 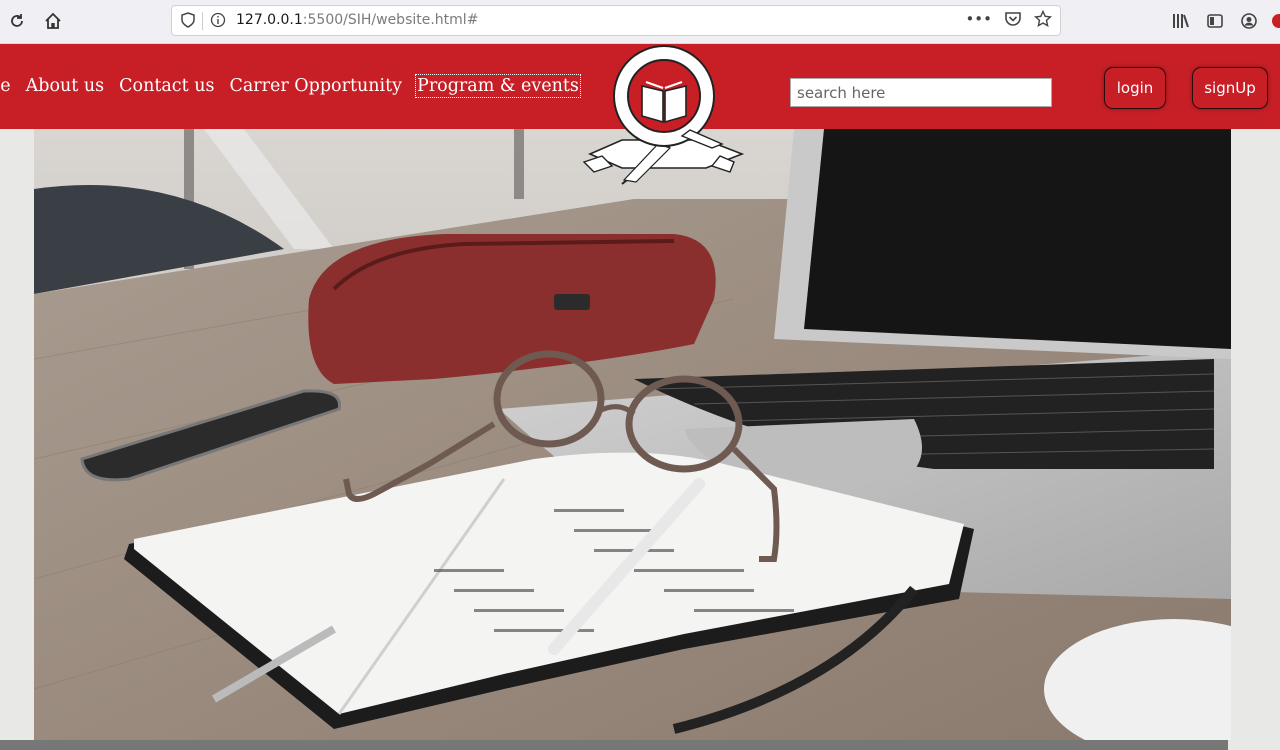 What do you see at coordinates (978, 19) in the screenshot?
I see `more-icon: •••` at bounding box center [978, 19].